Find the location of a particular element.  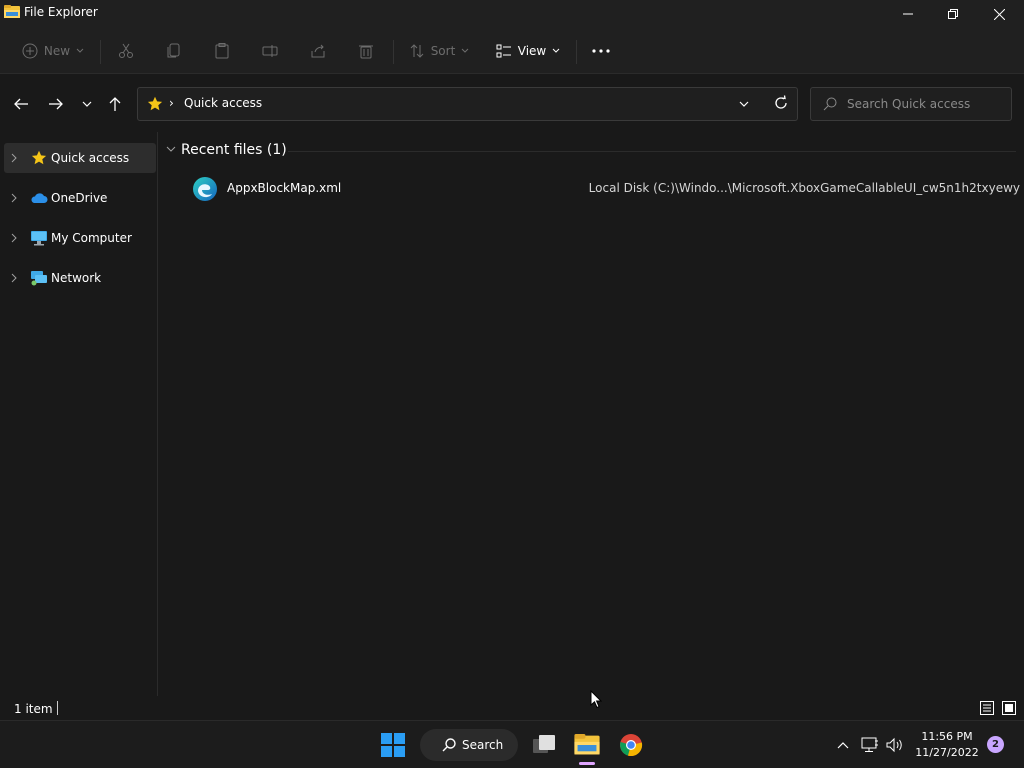

status-divider is located at coordinates (57, 708).